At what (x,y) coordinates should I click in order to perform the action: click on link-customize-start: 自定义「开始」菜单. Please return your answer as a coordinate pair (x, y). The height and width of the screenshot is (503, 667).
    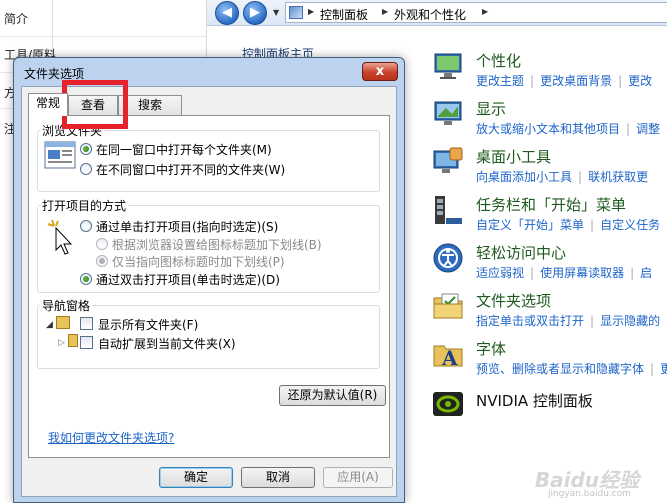
    Looking at the image, I should click on (530, 225).